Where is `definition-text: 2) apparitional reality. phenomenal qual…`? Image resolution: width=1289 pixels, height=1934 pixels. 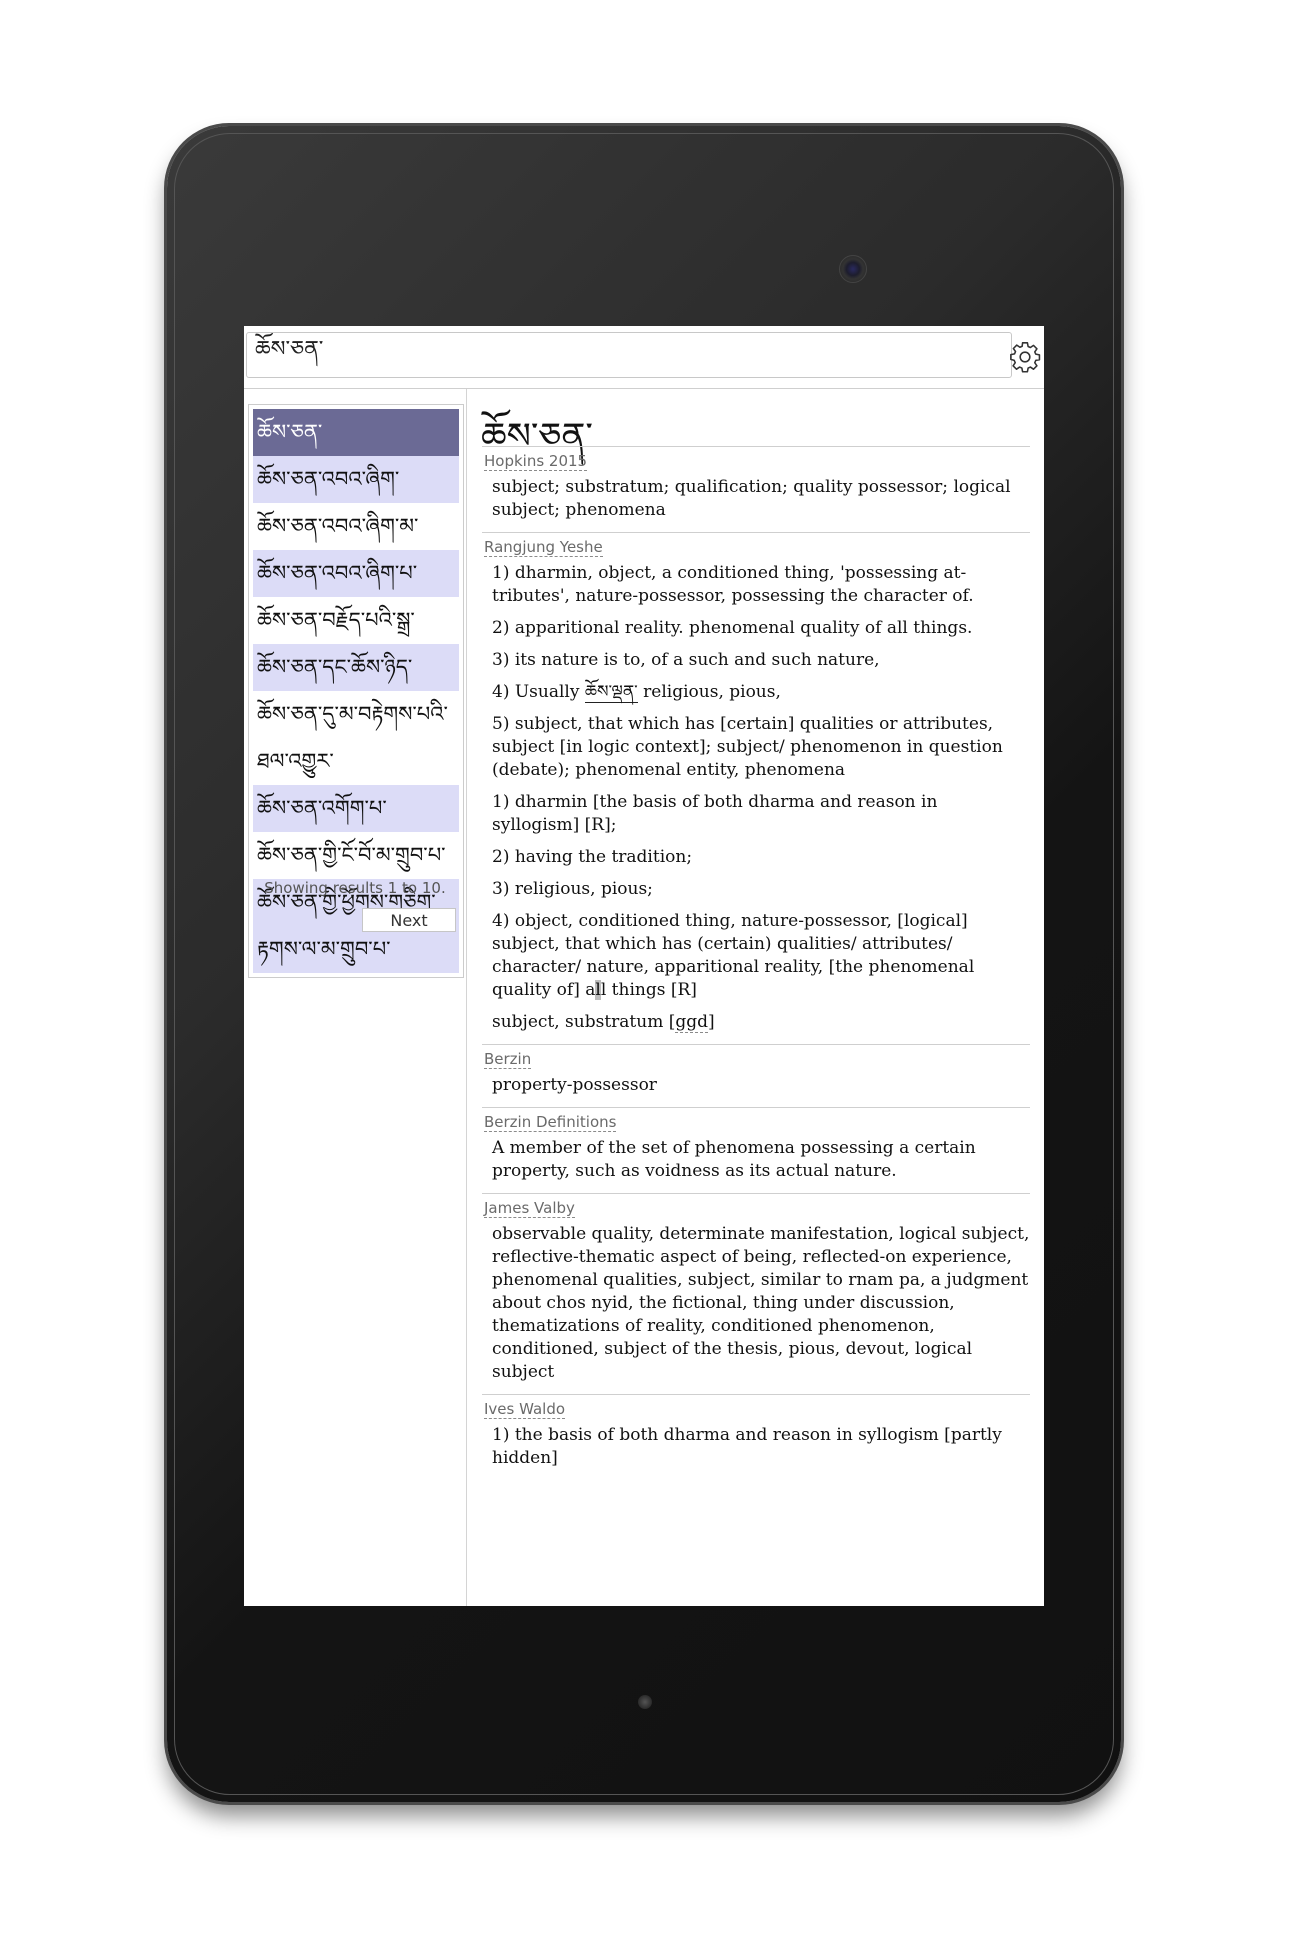
definition-text: 2) apparitional reality. phenomenal qual… is located at coordinates (732, 628).